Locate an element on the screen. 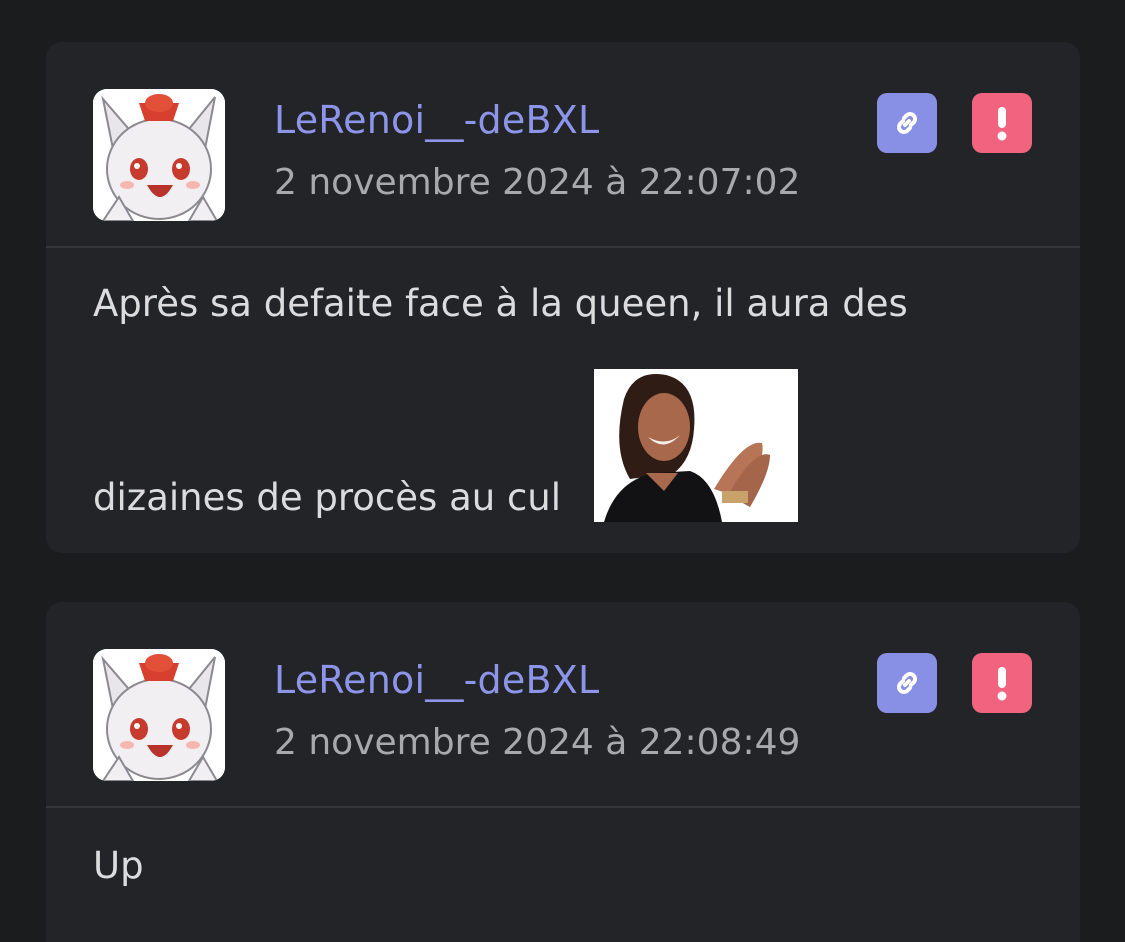 This screenshot has width=1125, height=942. message-text: dizaines de procès au cul is located at coordinates (327, 497).